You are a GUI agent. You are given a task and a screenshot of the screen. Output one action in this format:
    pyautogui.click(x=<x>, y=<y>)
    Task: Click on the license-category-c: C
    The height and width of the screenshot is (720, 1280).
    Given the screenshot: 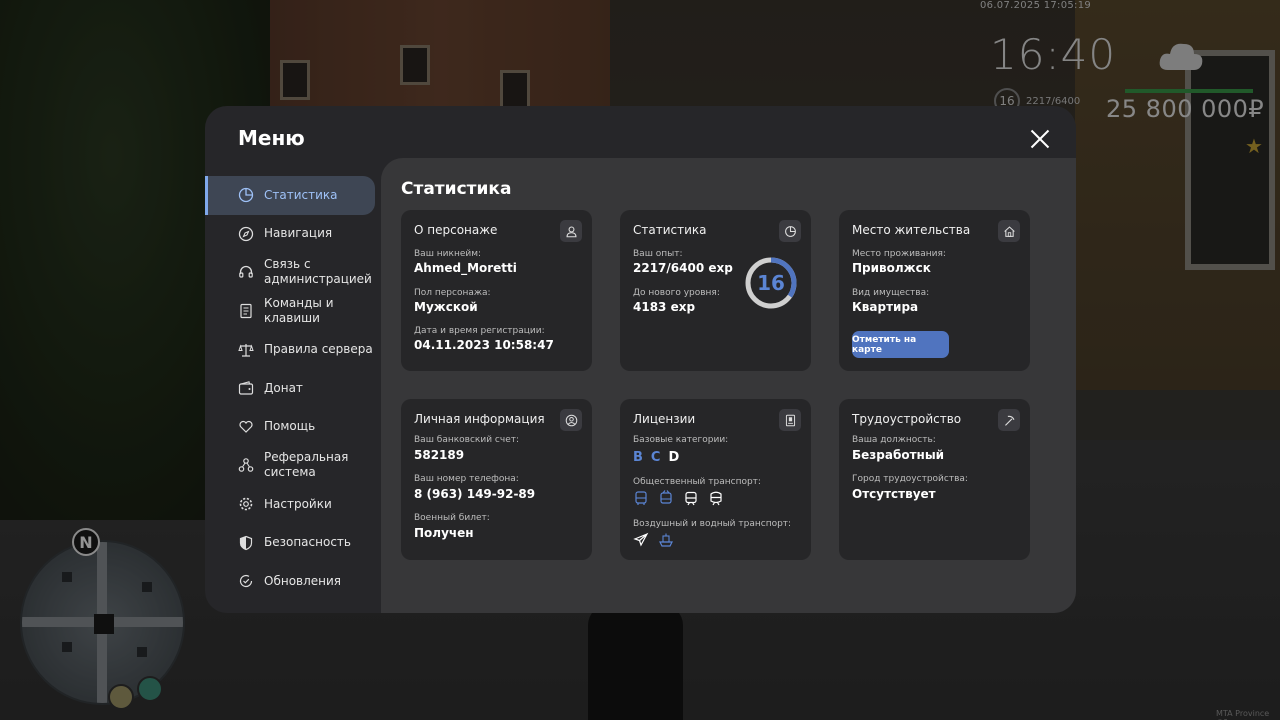 What is the action you would take?
    pyautogui.click(x=655, y=457)
    